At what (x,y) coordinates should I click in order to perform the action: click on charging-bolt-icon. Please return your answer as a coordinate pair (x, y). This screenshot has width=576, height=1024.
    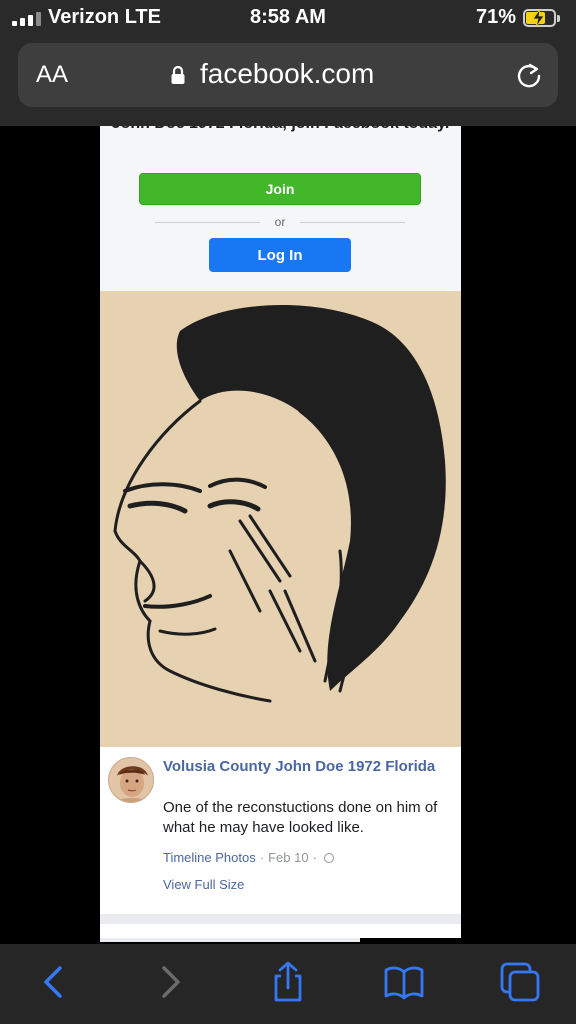
    Looking at the image, I should click on (538, 18).